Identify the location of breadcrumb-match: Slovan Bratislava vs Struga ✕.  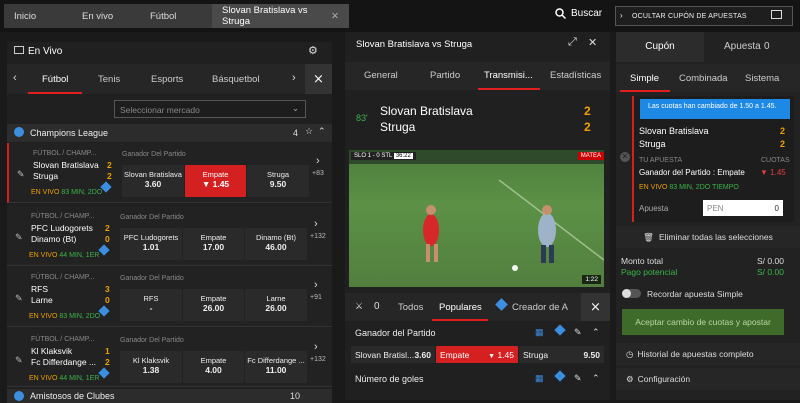
(280, 16).